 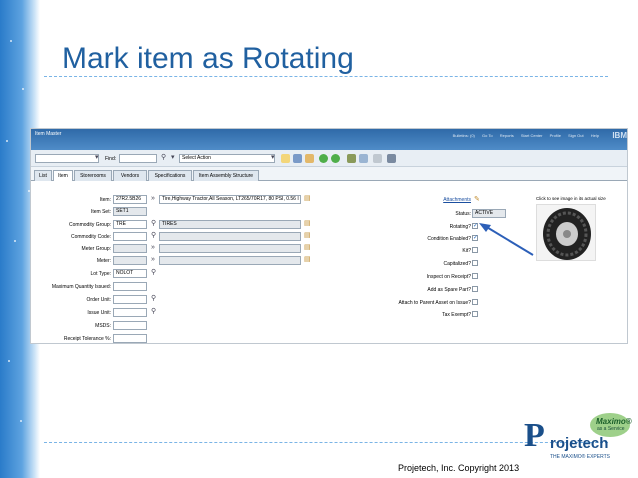 I want to click on slide-title: Mark item as Rotating, so click(x=208, y=58).